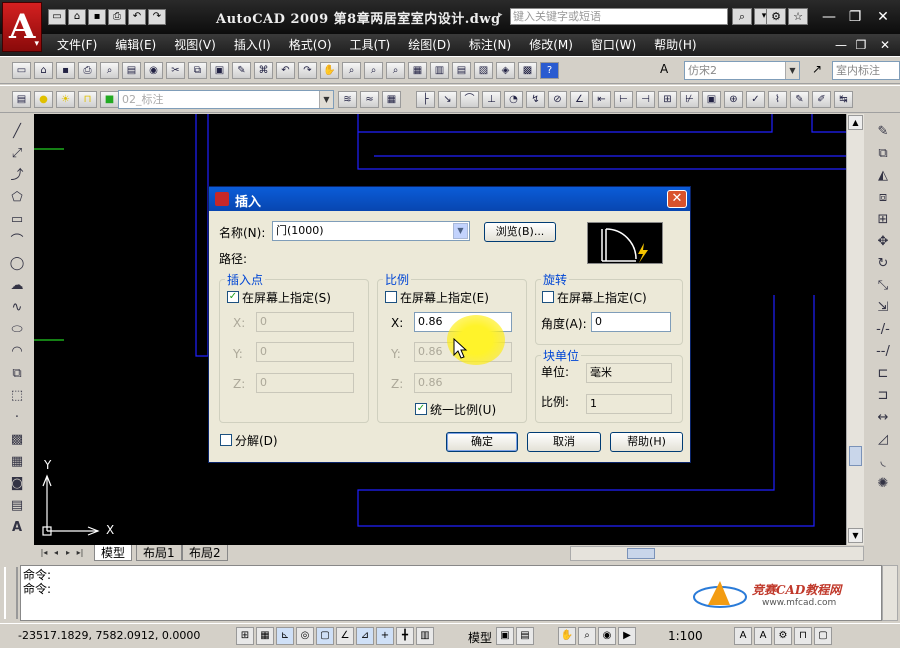  What do you see at coordinates (564, 442) in the screenshot?
I see `cancel-button: 取消` at bounding box center [564, 442].